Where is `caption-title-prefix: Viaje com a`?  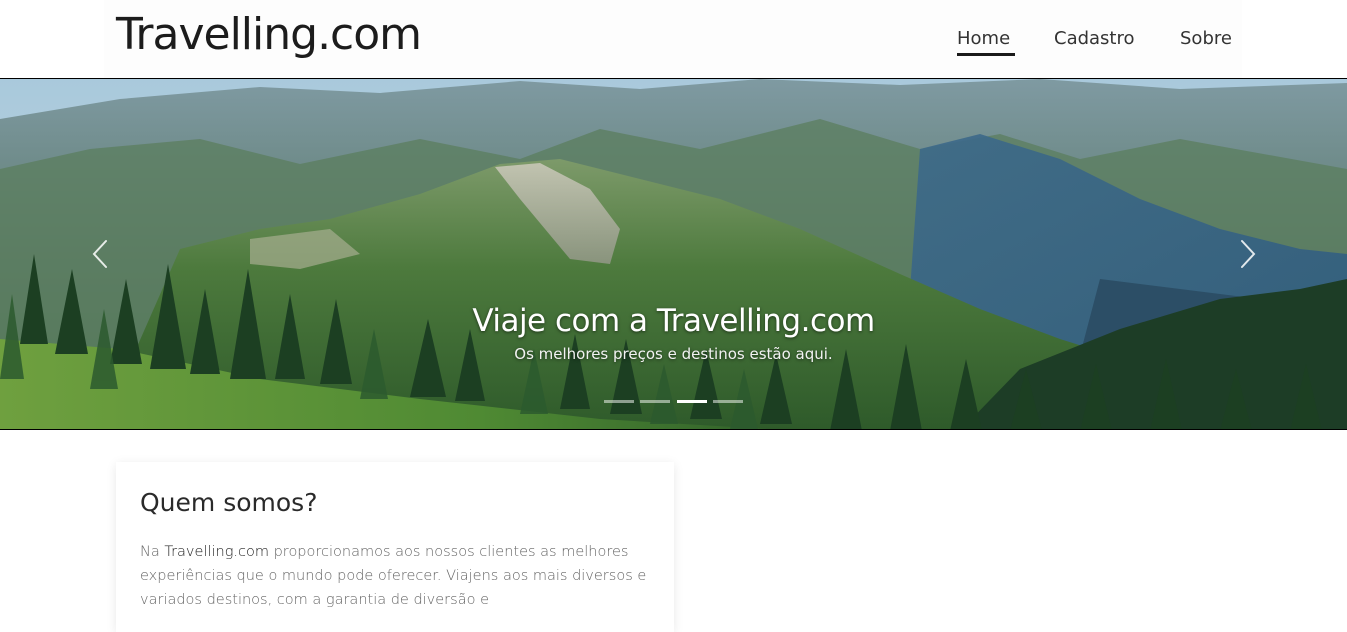 caption-title-prefix: Viaje com a is located at coordinates (564, 321).